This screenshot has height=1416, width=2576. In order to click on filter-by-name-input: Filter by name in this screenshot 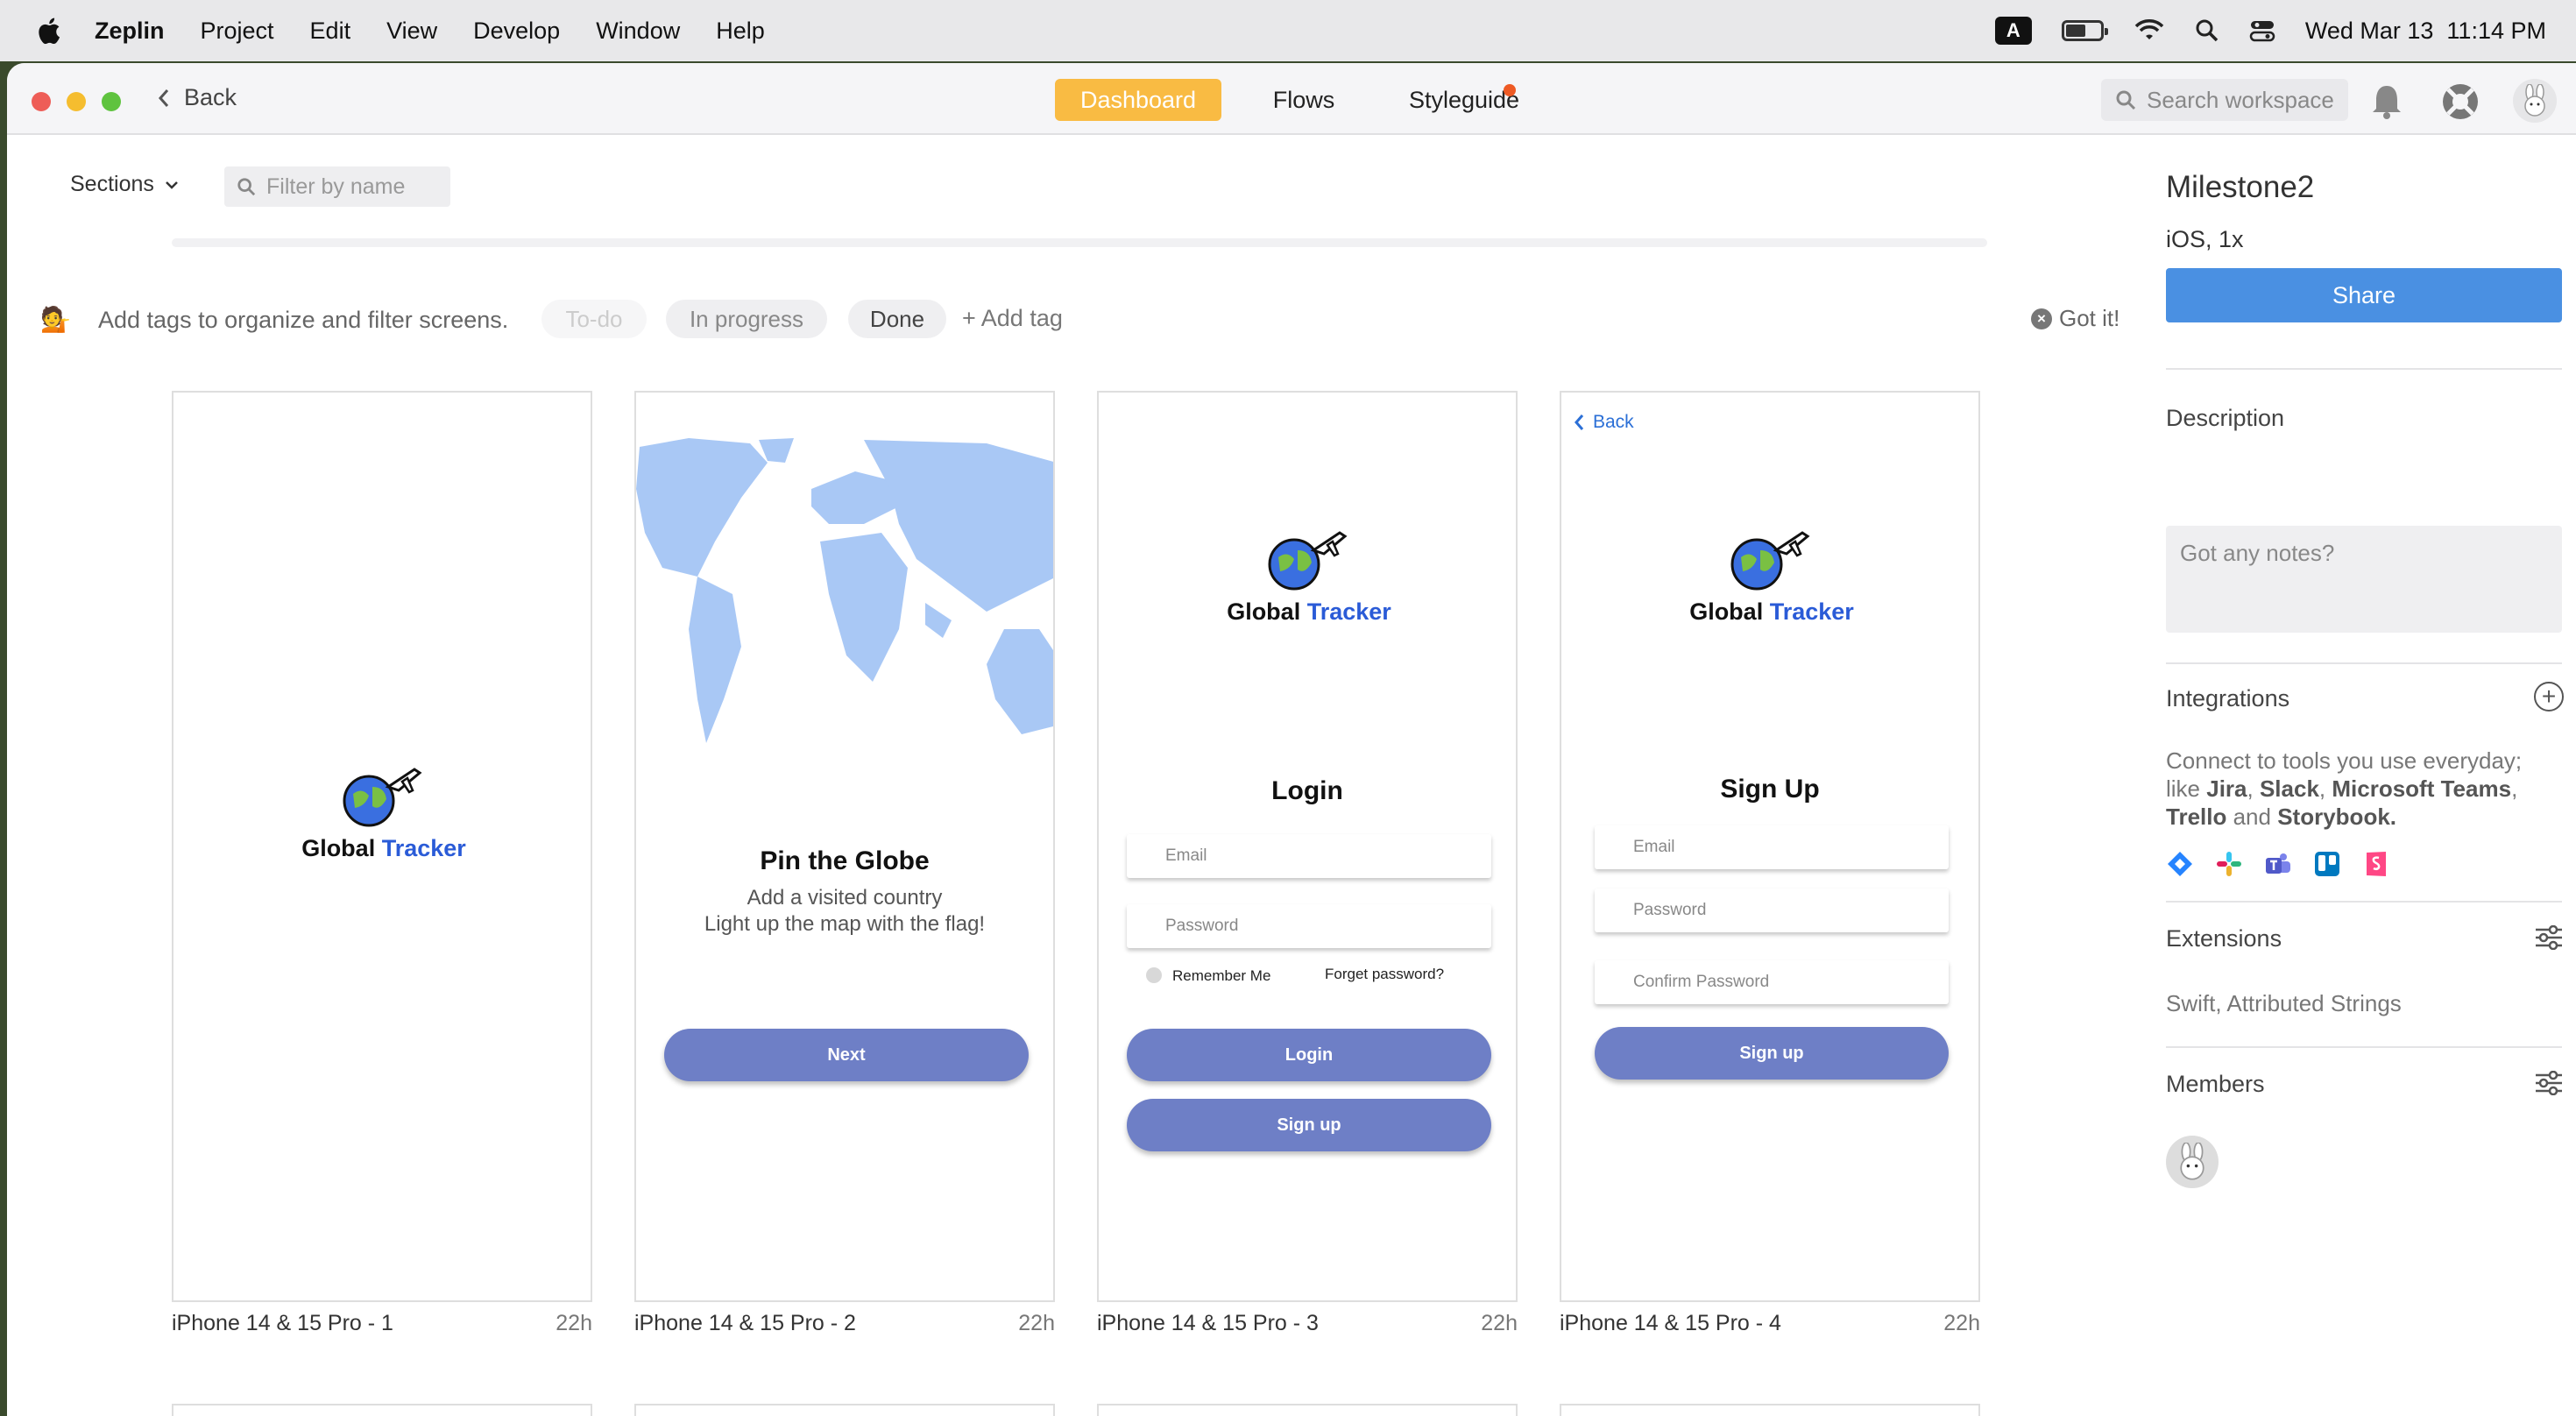, I will do `click(337, 186)`.